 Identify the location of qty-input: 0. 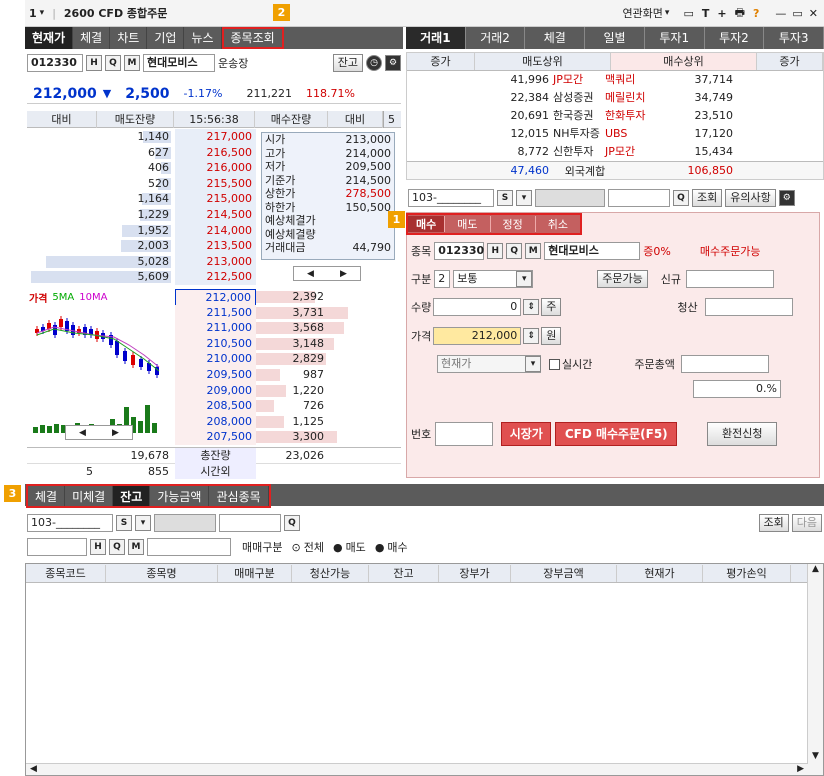
(477, 307).